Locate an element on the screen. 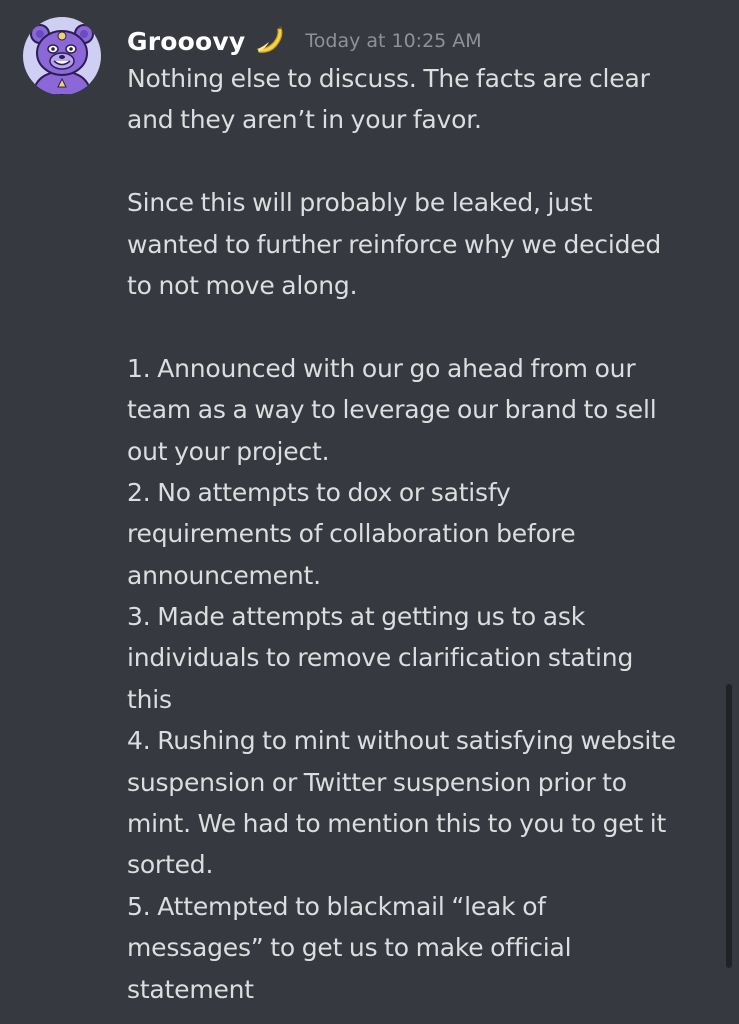 Image resolution: width=739 pixels, height=1024 pixels. bear-avatar-icon is located at coordinates (62, 59).